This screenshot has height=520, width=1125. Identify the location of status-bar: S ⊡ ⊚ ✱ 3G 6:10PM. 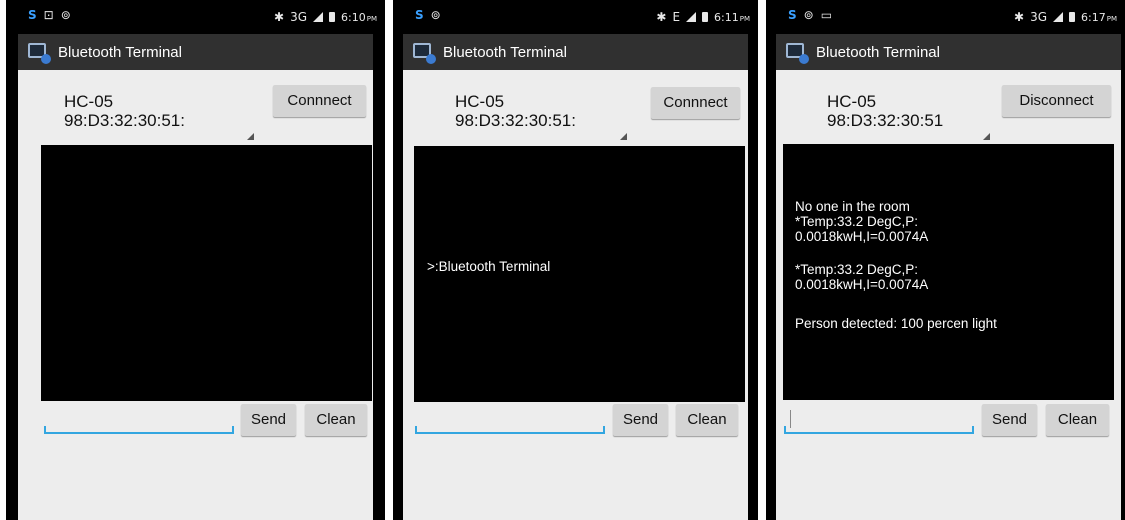
(195, 17).